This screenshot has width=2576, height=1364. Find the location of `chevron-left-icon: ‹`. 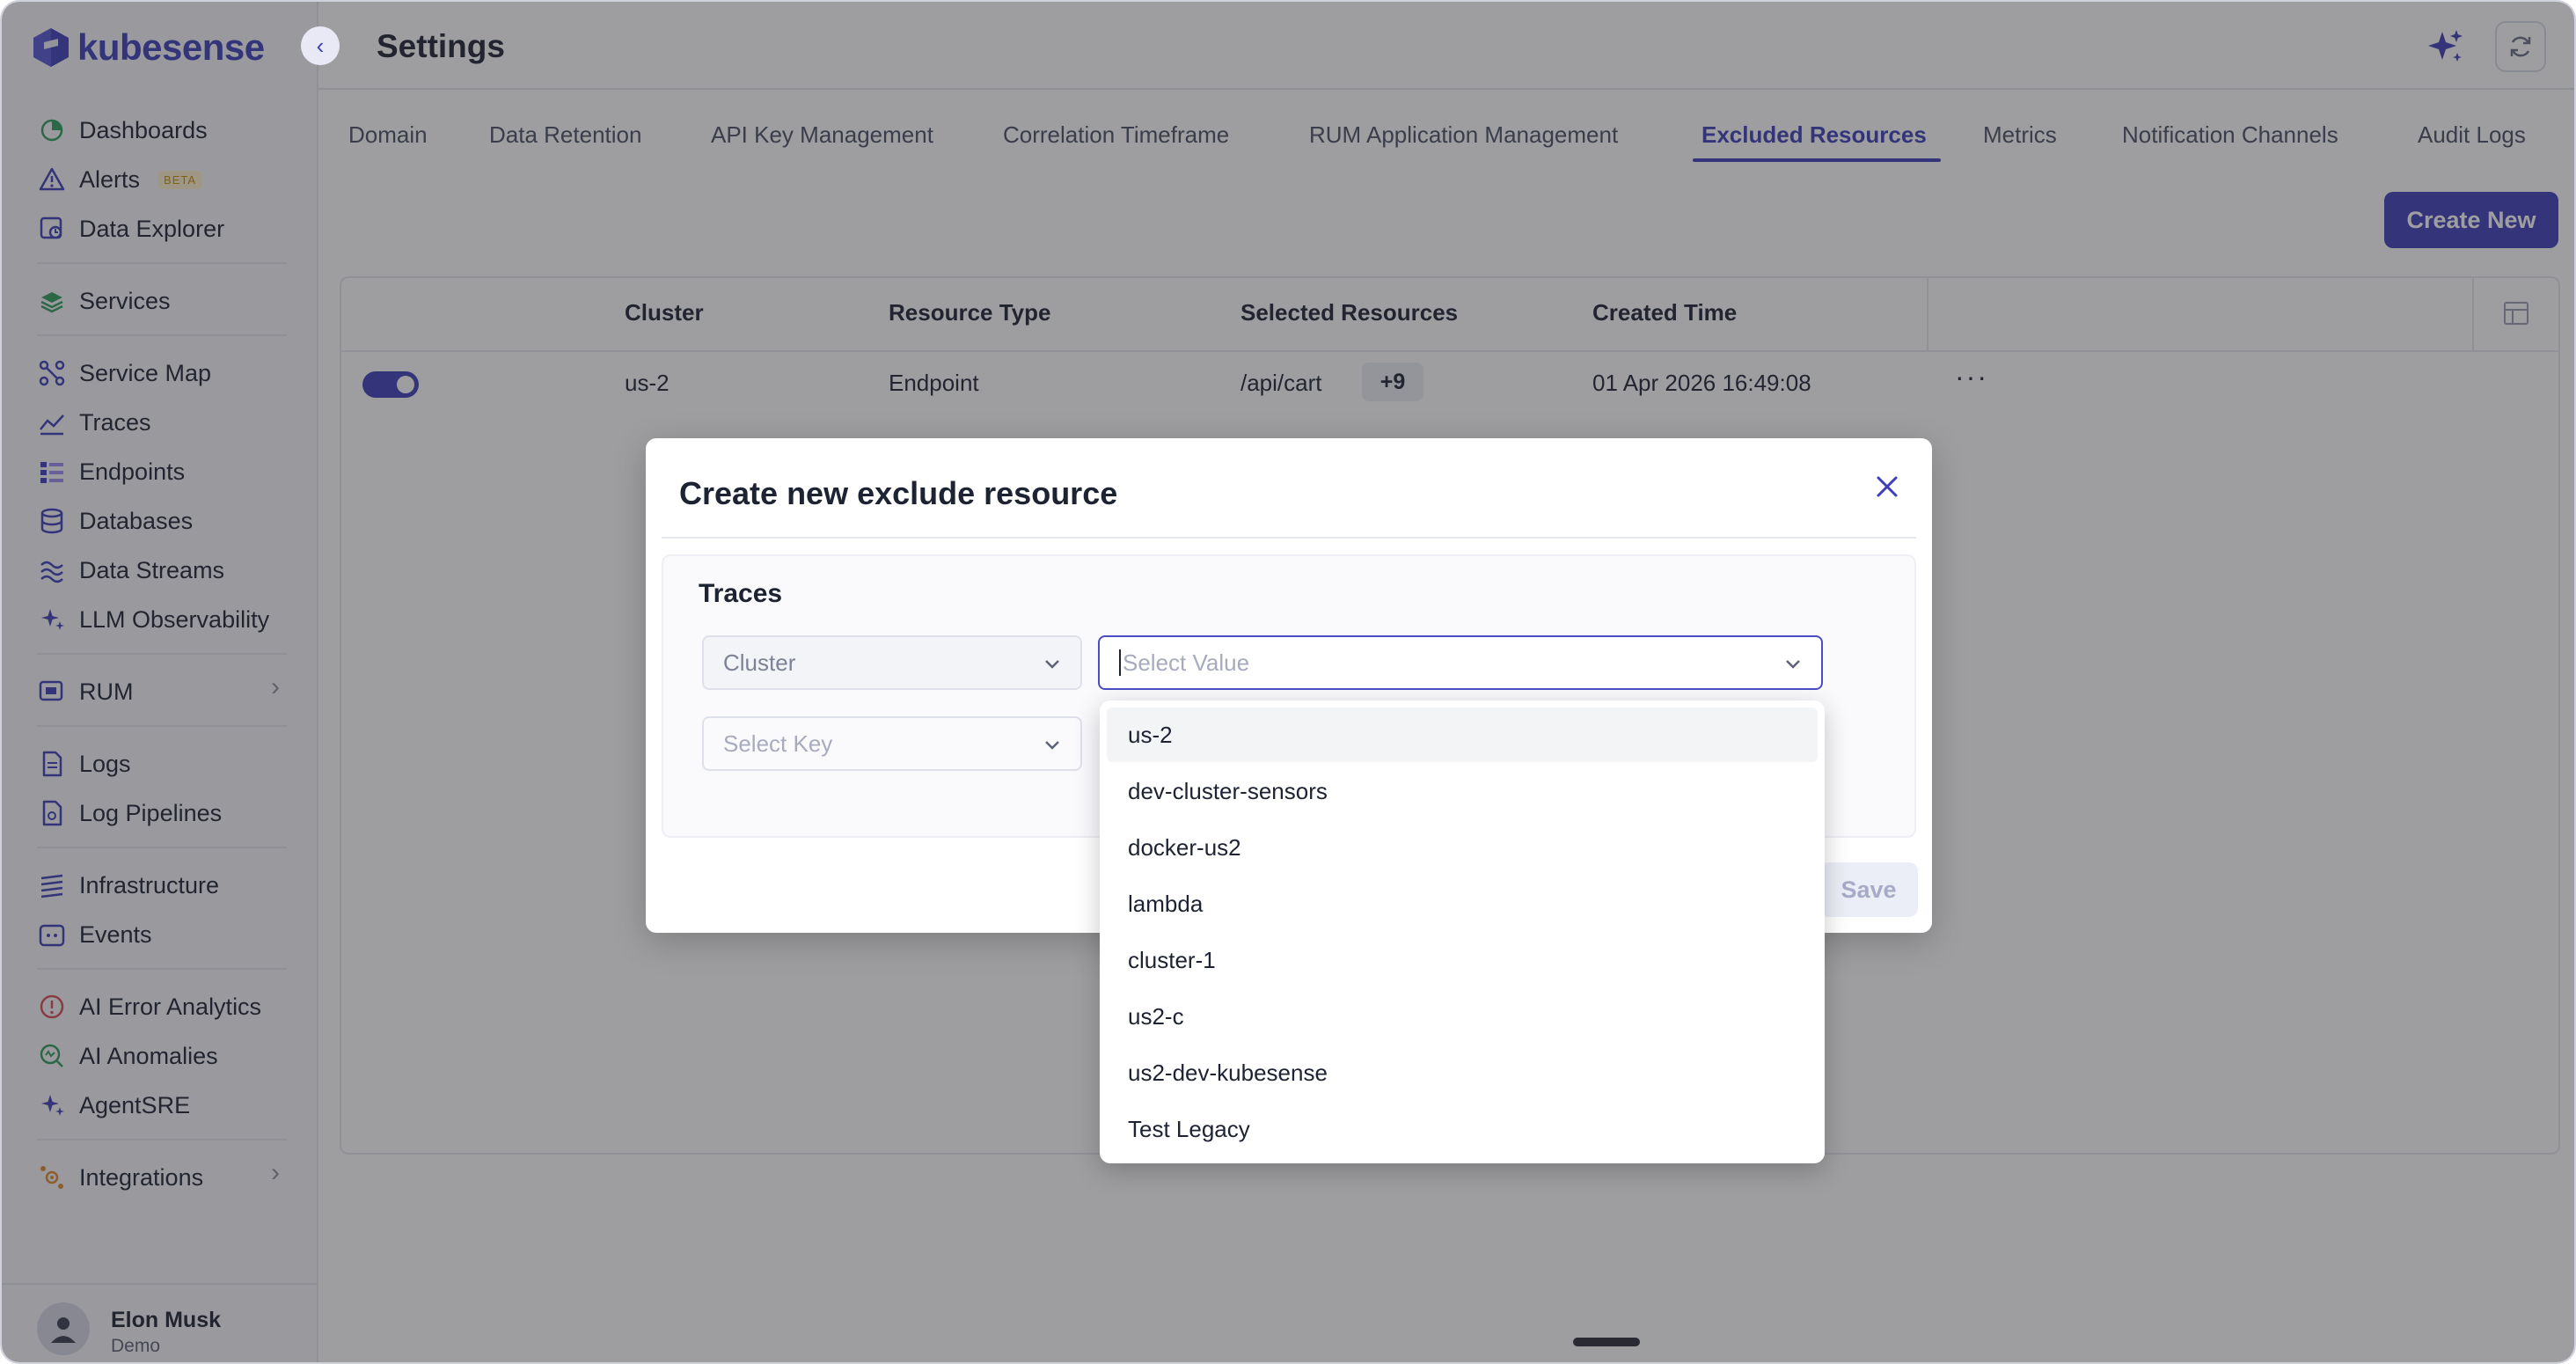

chevron-left-icon: ‹ is located at coordinates (320, 46).